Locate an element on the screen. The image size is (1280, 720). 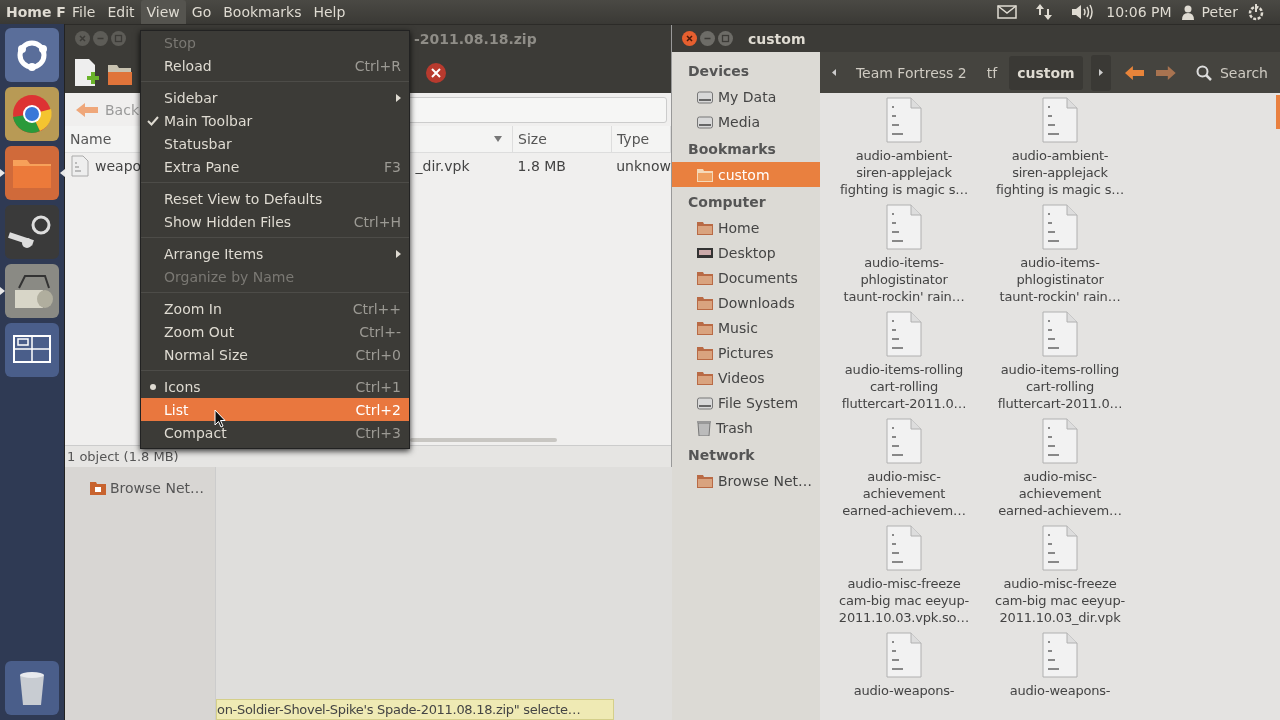
status-text: 1 object (1.8 MB) is located at coordinates (123, 456).